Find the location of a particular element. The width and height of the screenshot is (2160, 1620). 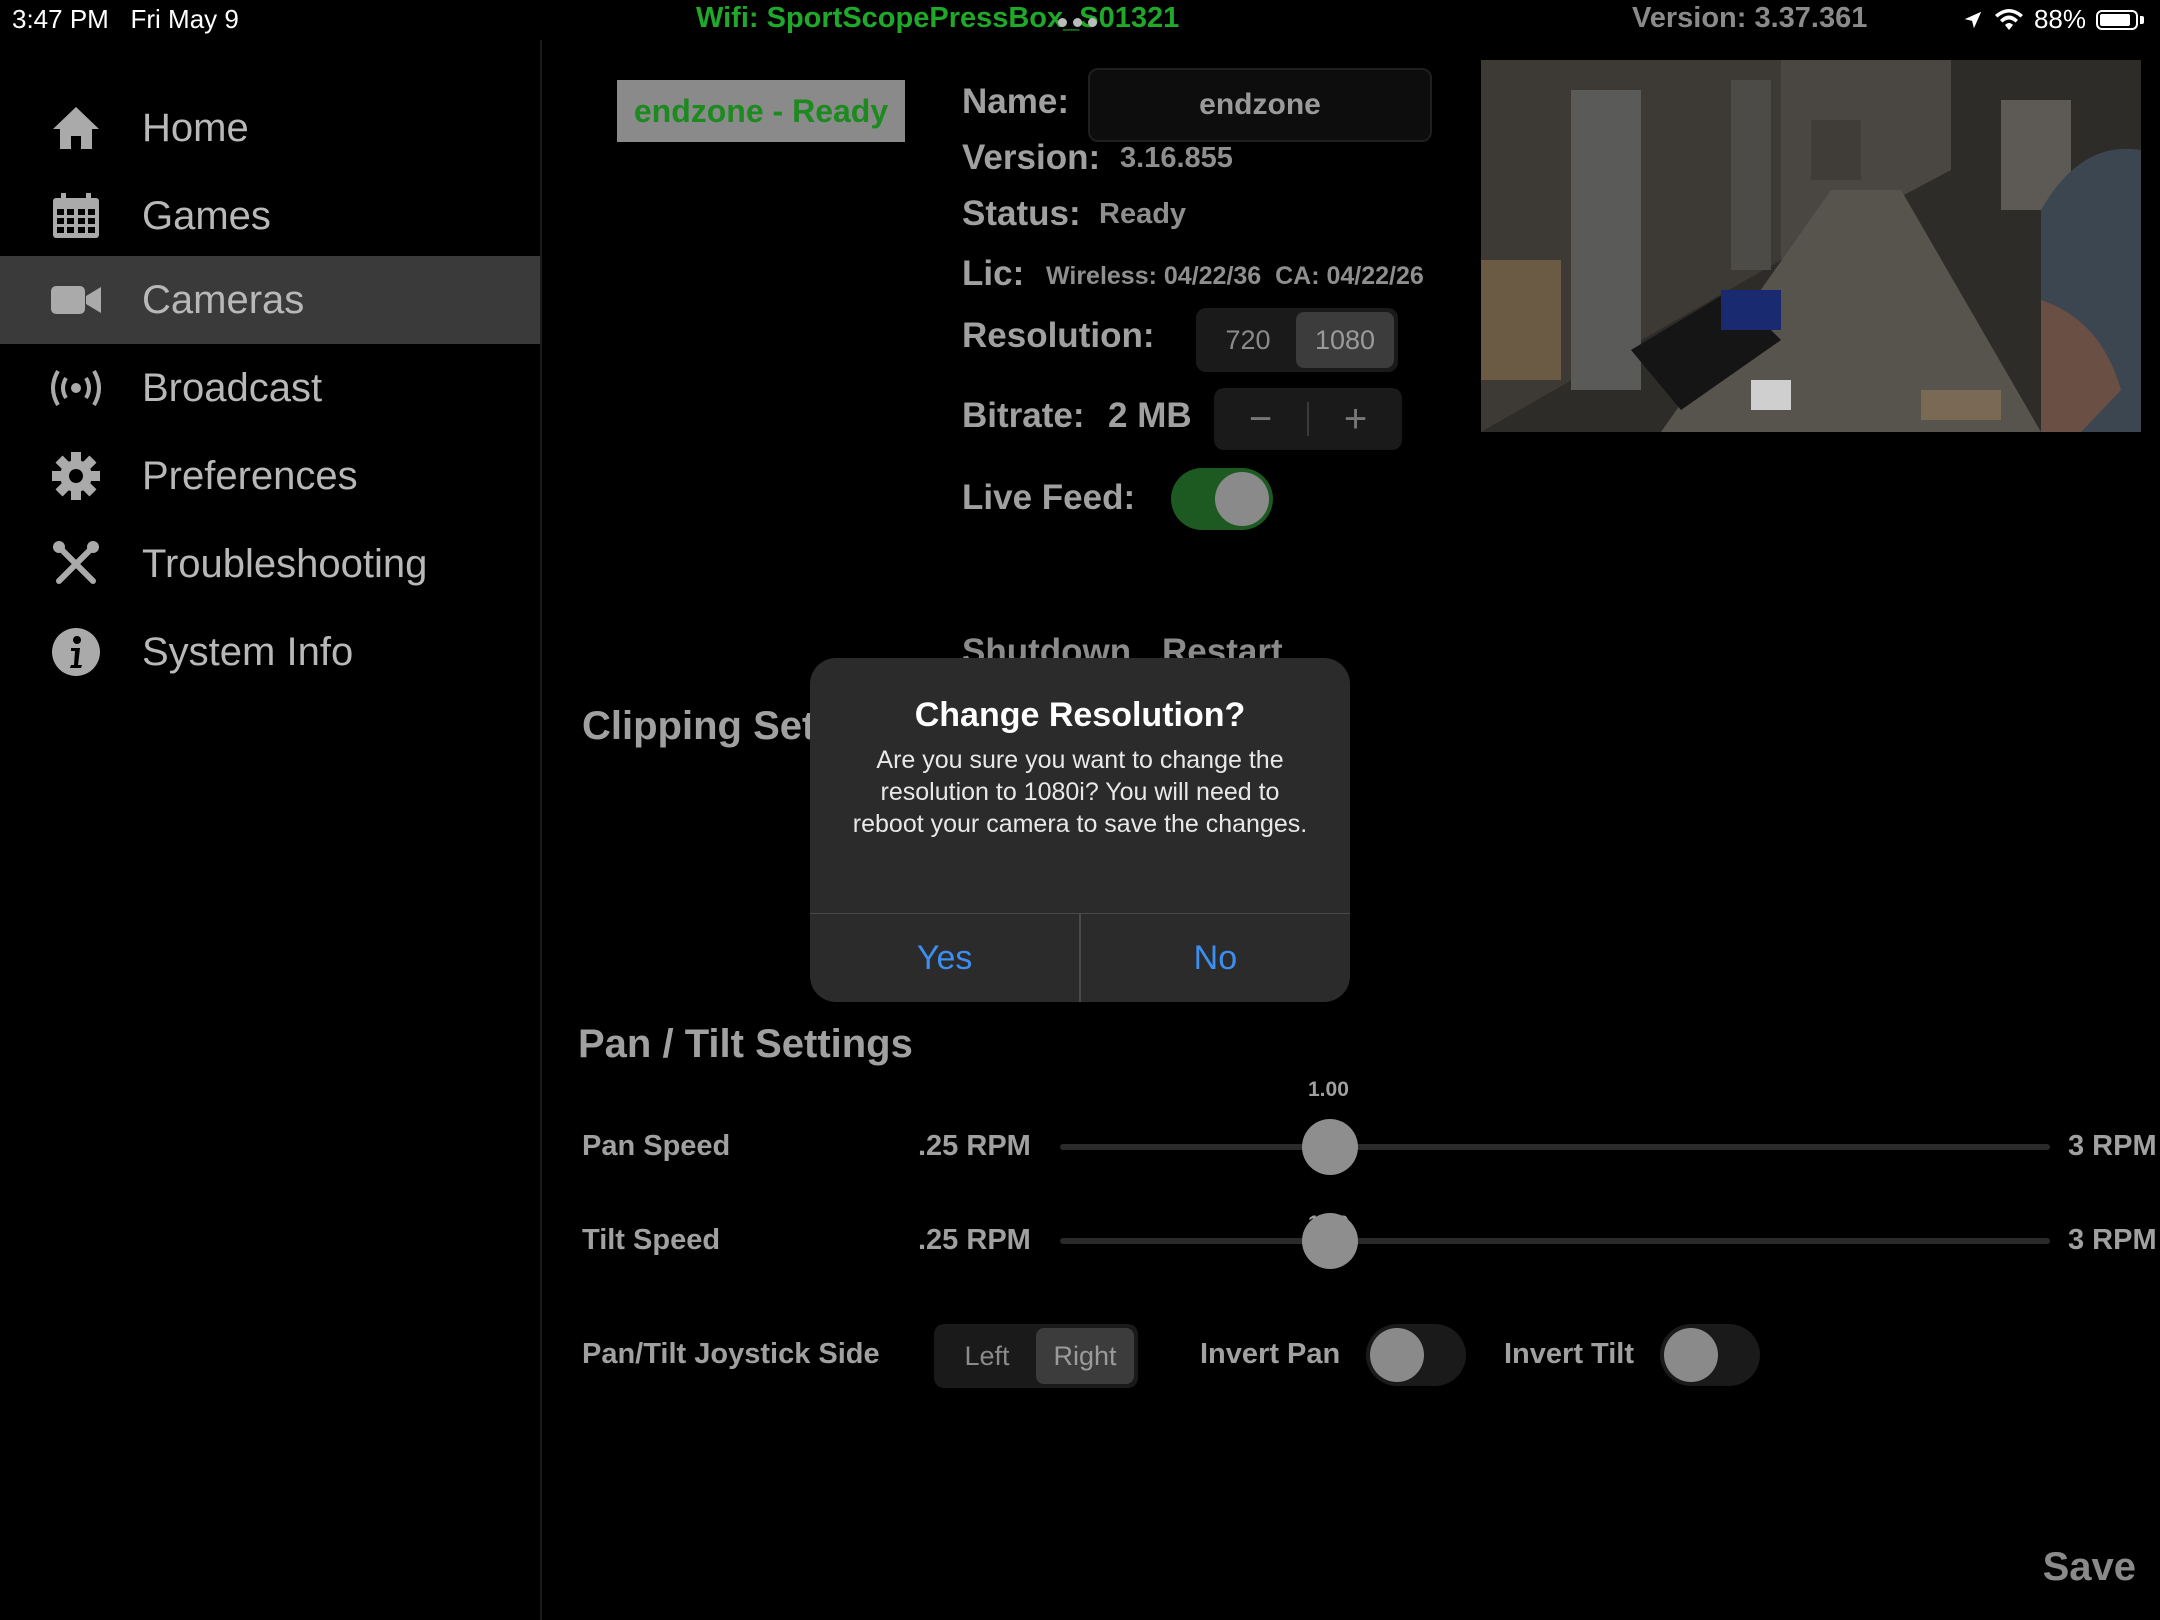

app-version-label: Version: 3.37.361 is located at coordinates (1750, 18).